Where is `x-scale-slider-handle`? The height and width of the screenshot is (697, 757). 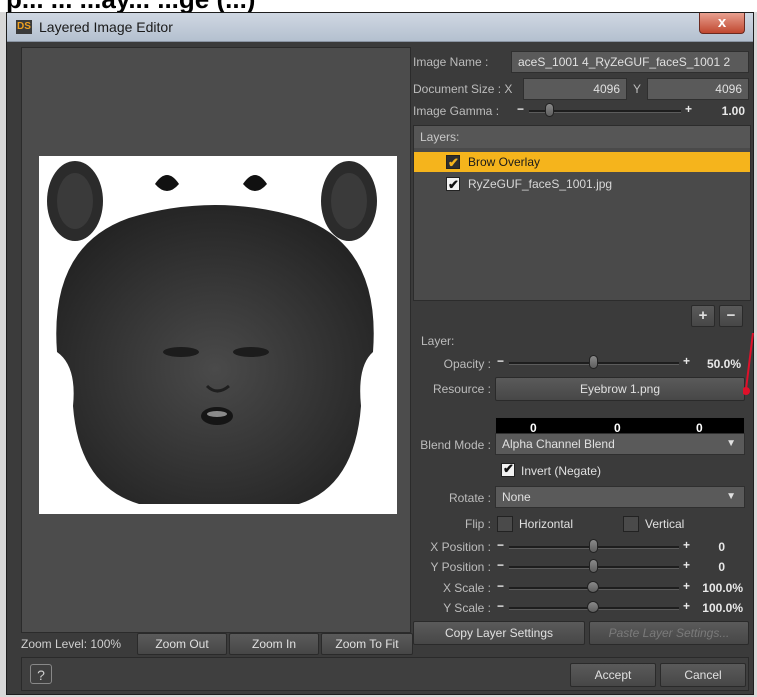
x-scale-slider-handle is located at coordinates (593, 587).